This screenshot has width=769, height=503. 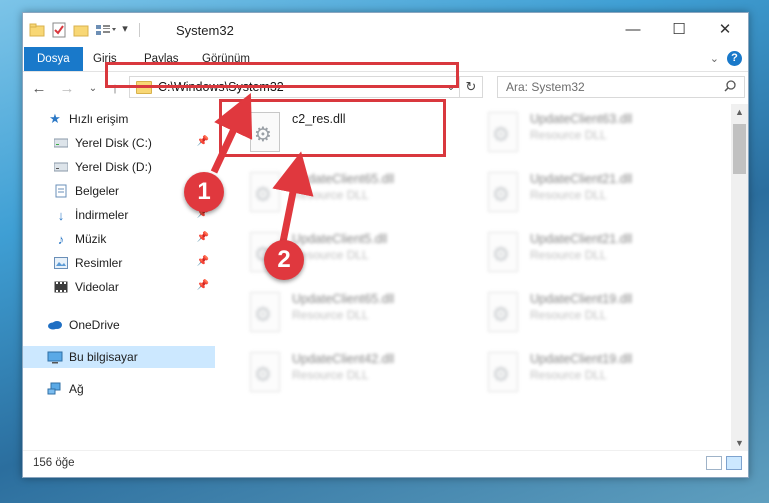 I want to click on sidebar-item-this-pc: Bu bilgisayar, so click(x=119, y=357).